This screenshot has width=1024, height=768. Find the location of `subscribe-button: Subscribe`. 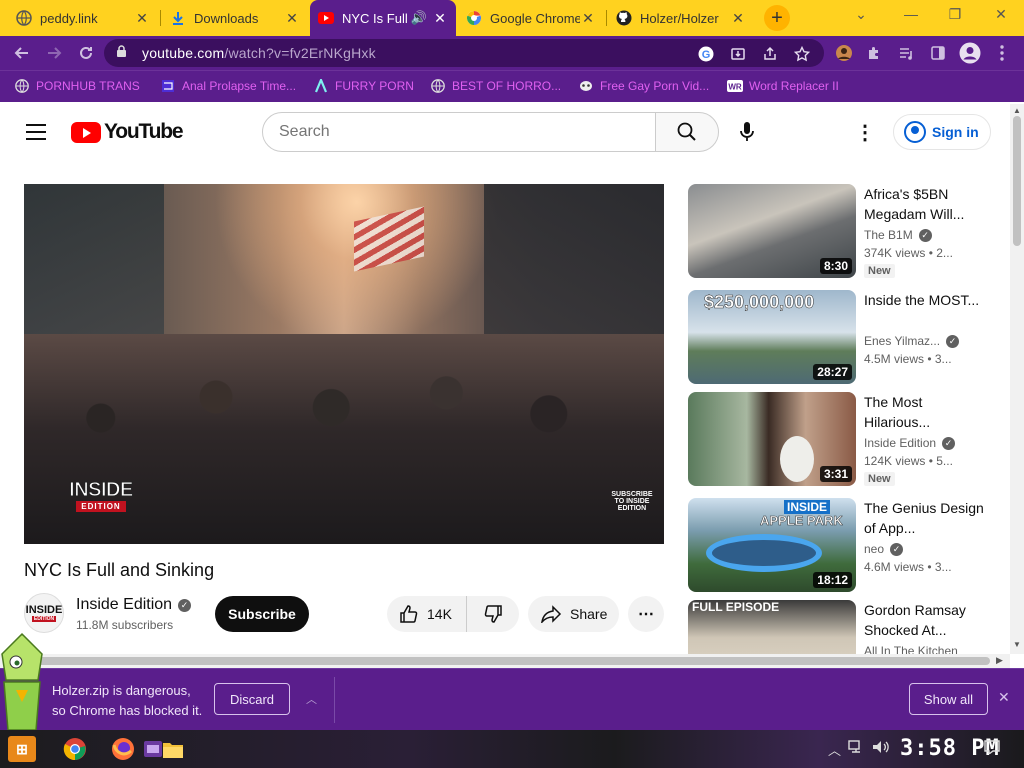

subscribe-button: Subscribe is located at coordinates (262, 614).